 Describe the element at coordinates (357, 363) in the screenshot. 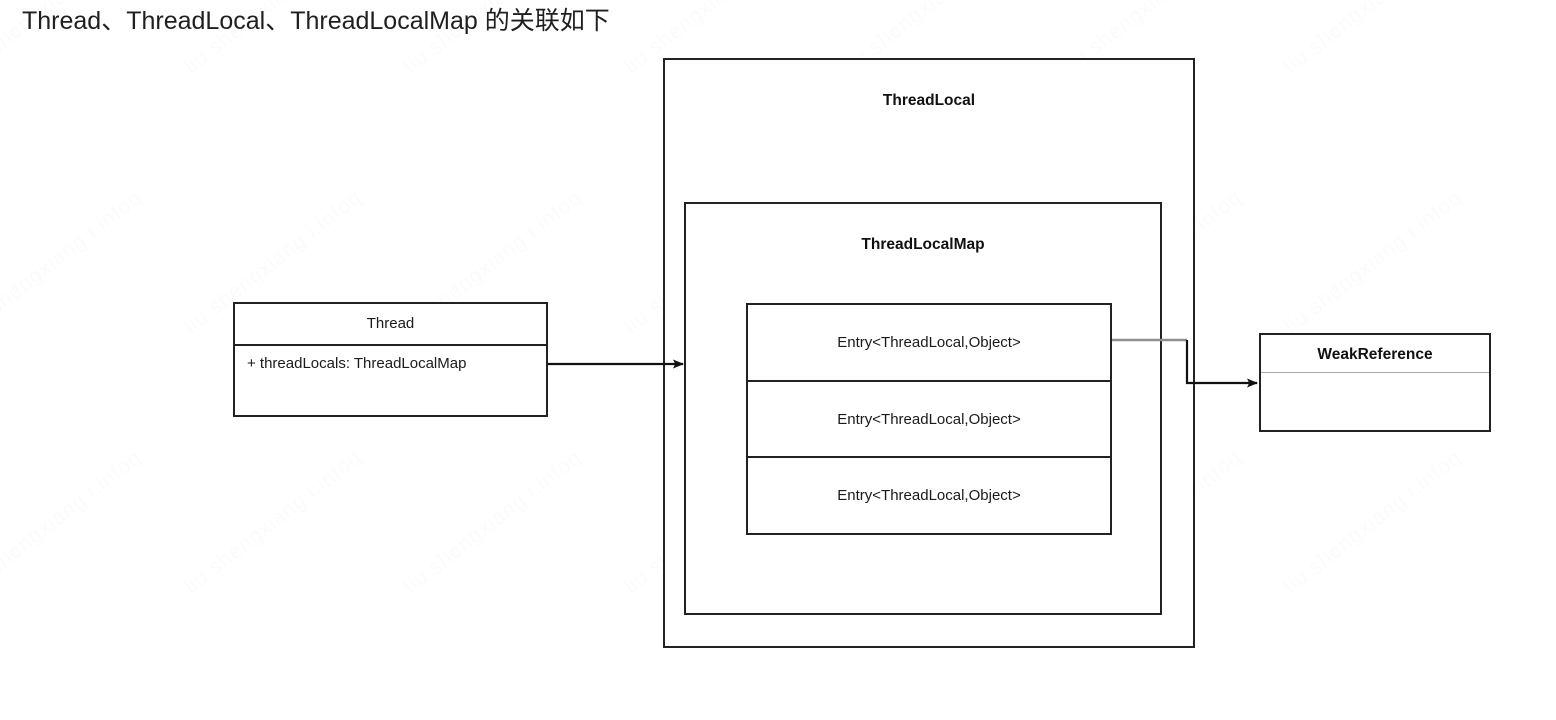

I see `thread-class-attribute: + threadLocals: ThreadLocalMap` at that location.